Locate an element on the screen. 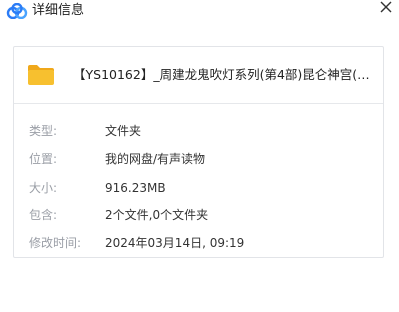 This screenshot has height=312, width=399. property-row-location: 位置: 我的网盘/有声读物 is located at coordinates (198, 159).